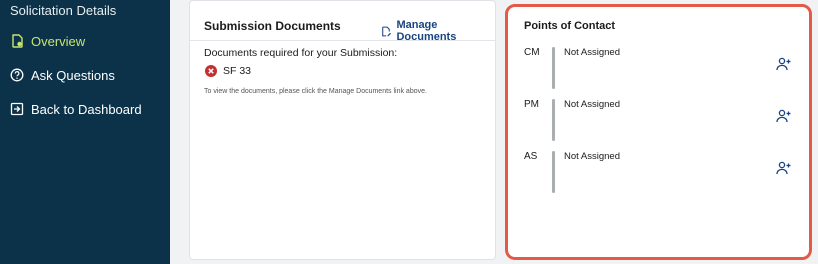  I want to click on contact-role: PM, so click(531, 104).